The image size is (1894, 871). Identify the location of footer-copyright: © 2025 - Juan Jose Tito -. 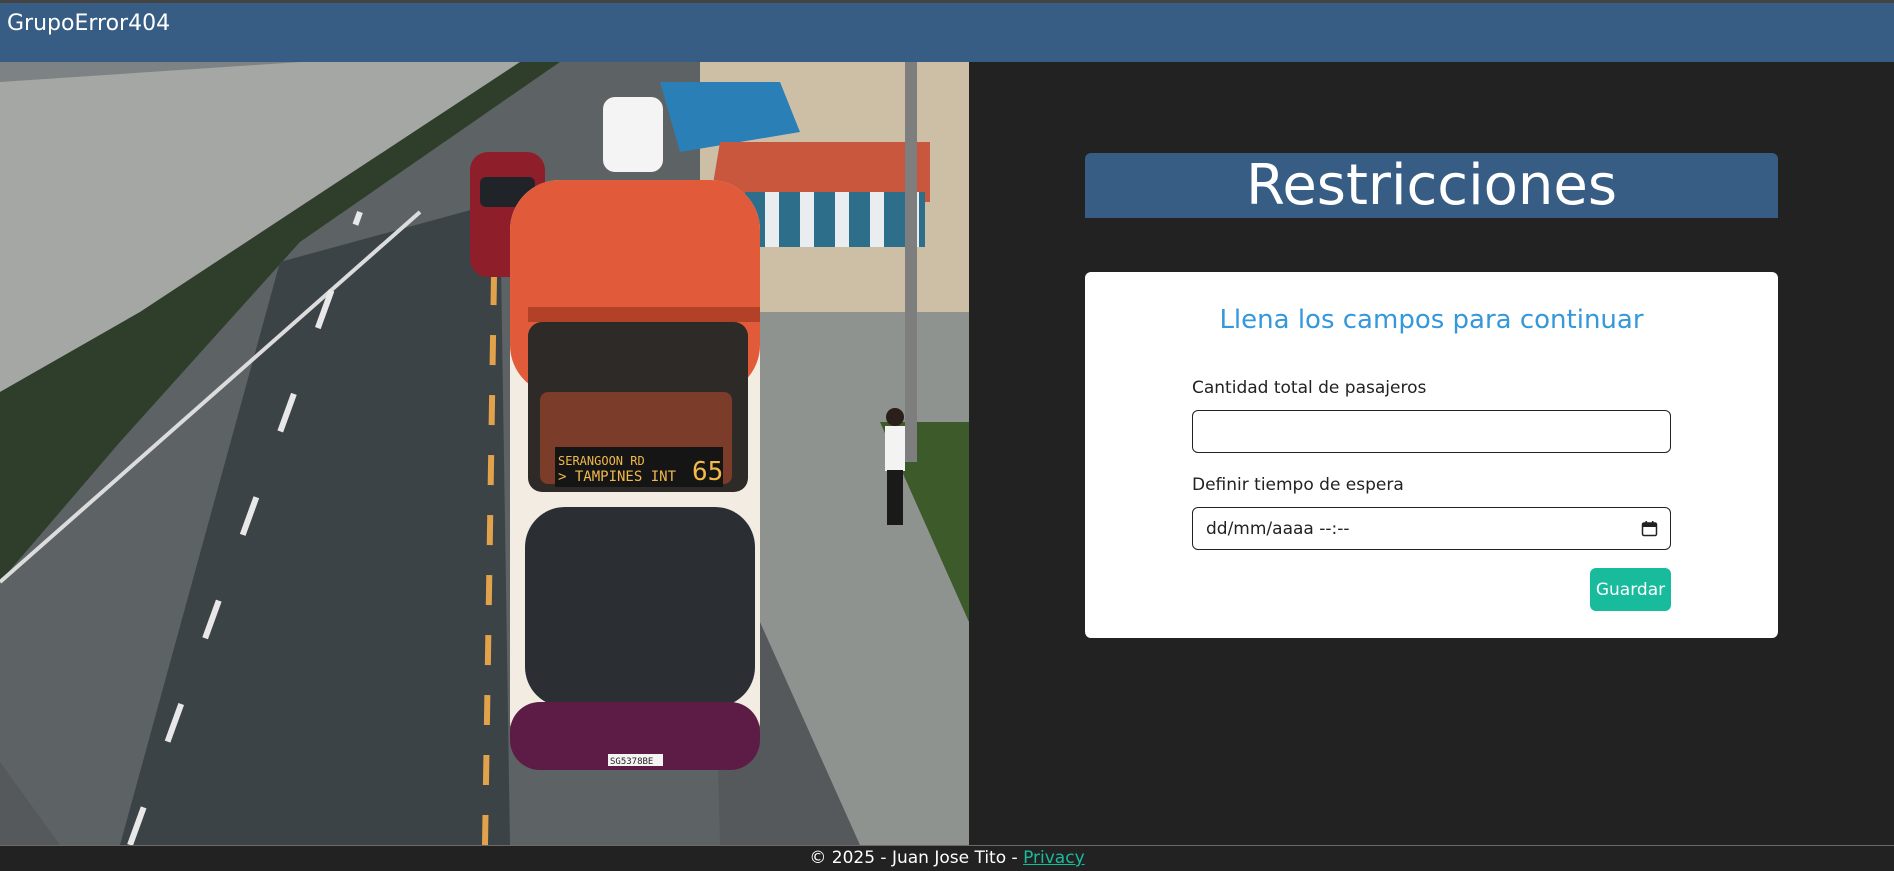
(916, 858).